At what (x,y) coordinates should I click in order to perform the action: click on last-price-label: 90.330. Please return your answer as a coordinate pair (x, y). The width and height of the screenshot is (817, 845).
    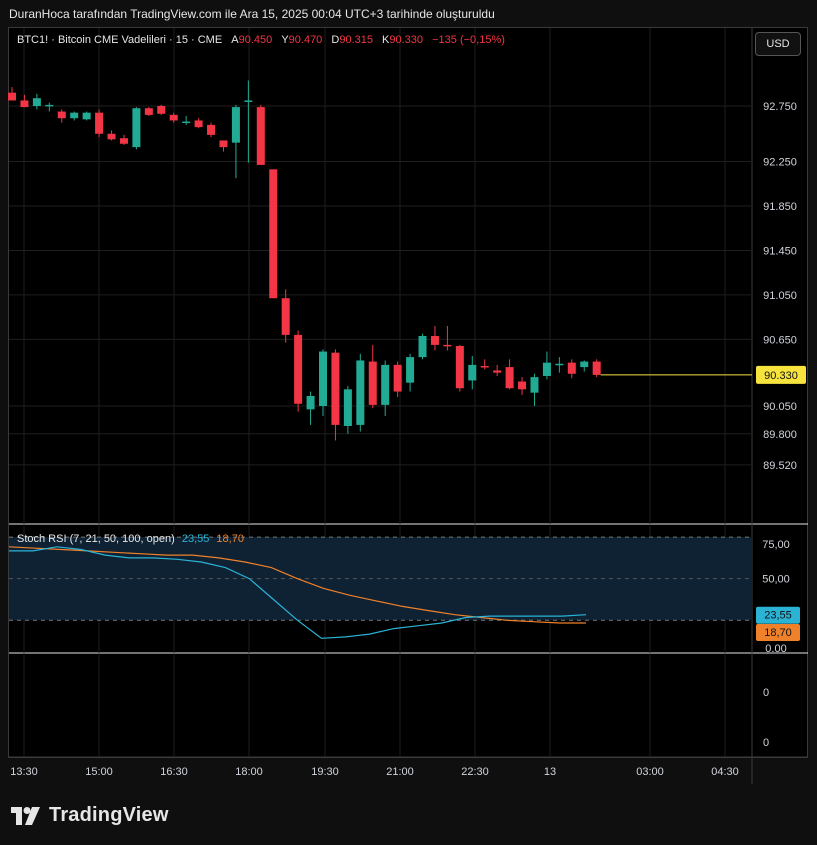
    Looking at the image, I should click on (781, 376).